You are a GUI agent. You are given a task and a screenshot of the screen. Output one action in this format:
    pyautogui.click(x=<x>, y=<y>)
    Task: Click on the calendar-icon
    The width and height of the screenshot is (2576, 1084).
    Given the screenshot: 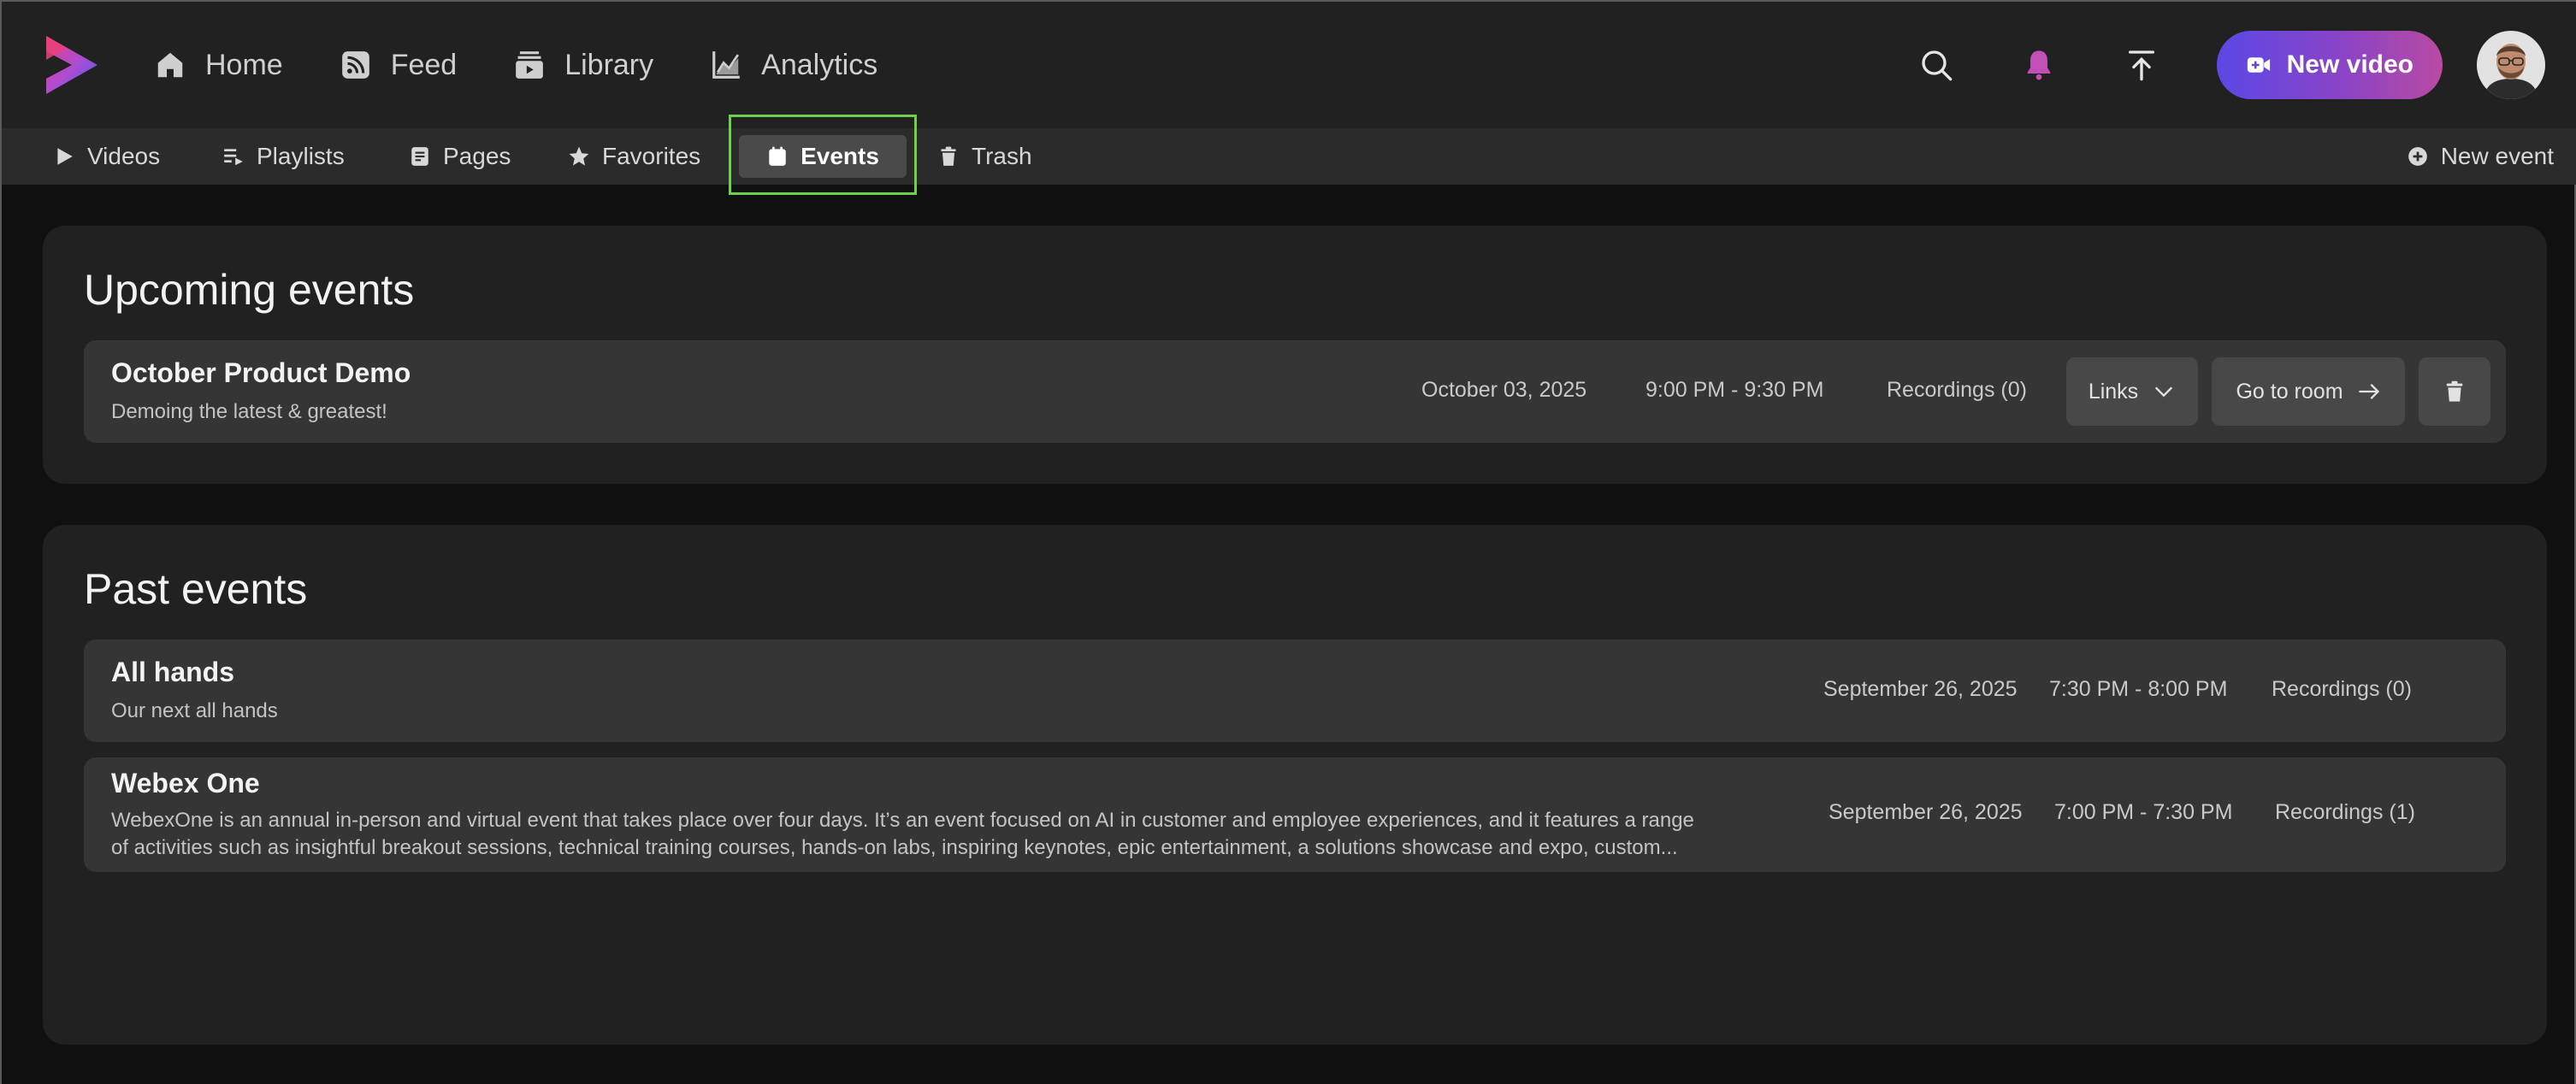 What is the action you would take?
    pyautogui.click(x=777, y=156)
    